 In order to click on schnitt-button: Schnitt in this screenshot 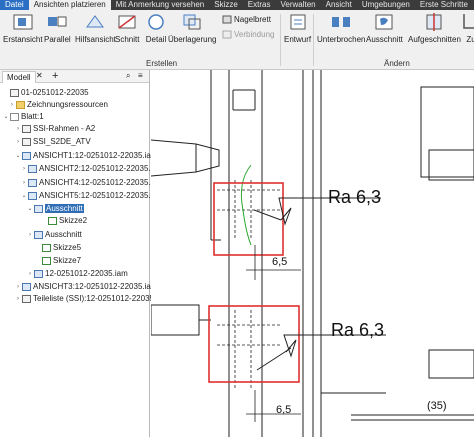, I will do `click(127, 28)`.